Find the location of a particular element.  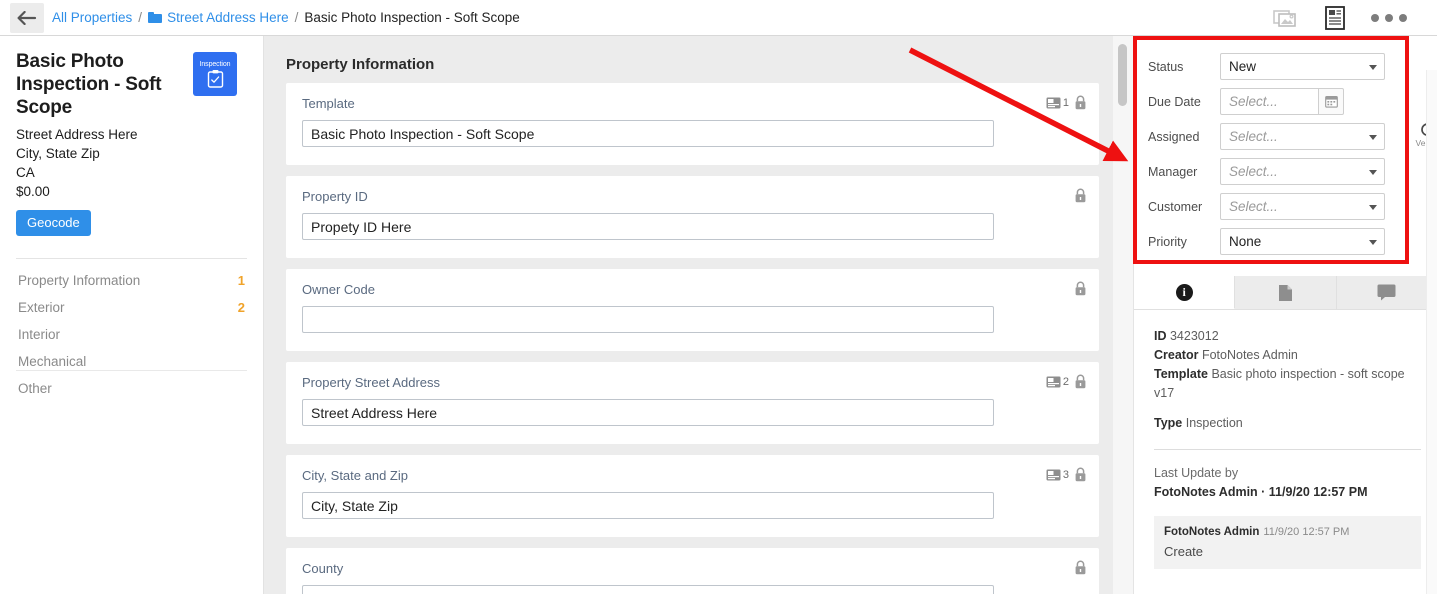

last-update-value: FotoNotes Admin · 11/9/20 12:57 PM is located at coordinates (1261, 492).